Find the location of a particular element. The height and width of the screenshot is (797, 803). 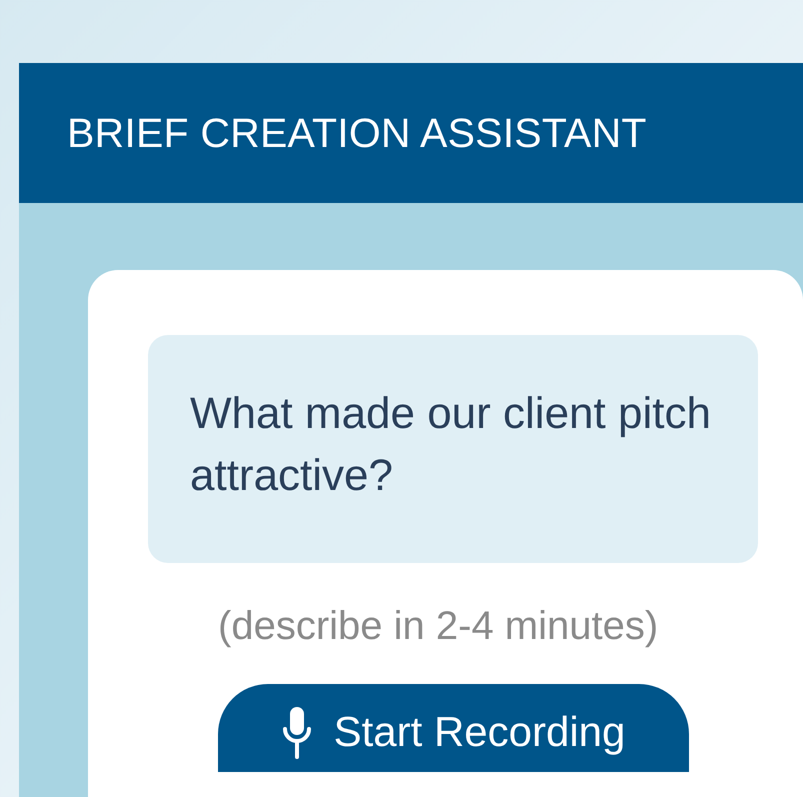

app-title: BRIEF CREATION ASSISTANT is located at coordinates (357, 133).